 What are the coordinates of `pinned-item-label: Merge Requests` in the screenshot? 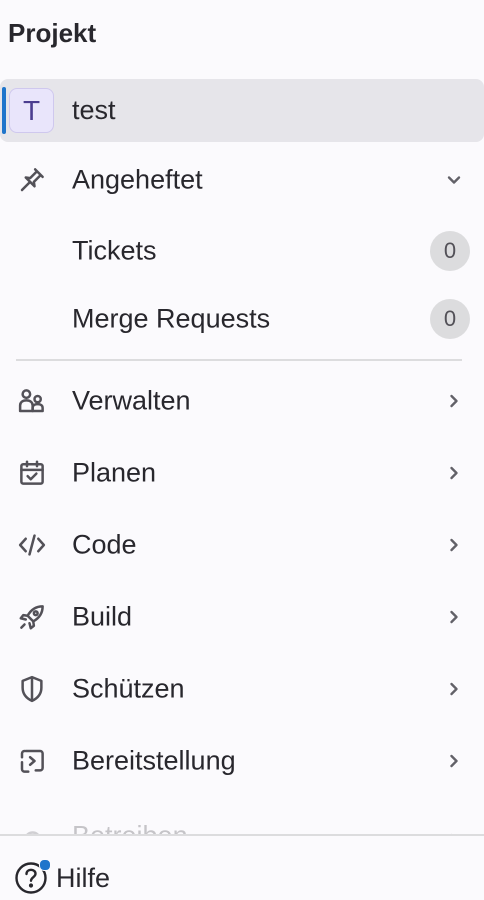 It's located at (171, 318).